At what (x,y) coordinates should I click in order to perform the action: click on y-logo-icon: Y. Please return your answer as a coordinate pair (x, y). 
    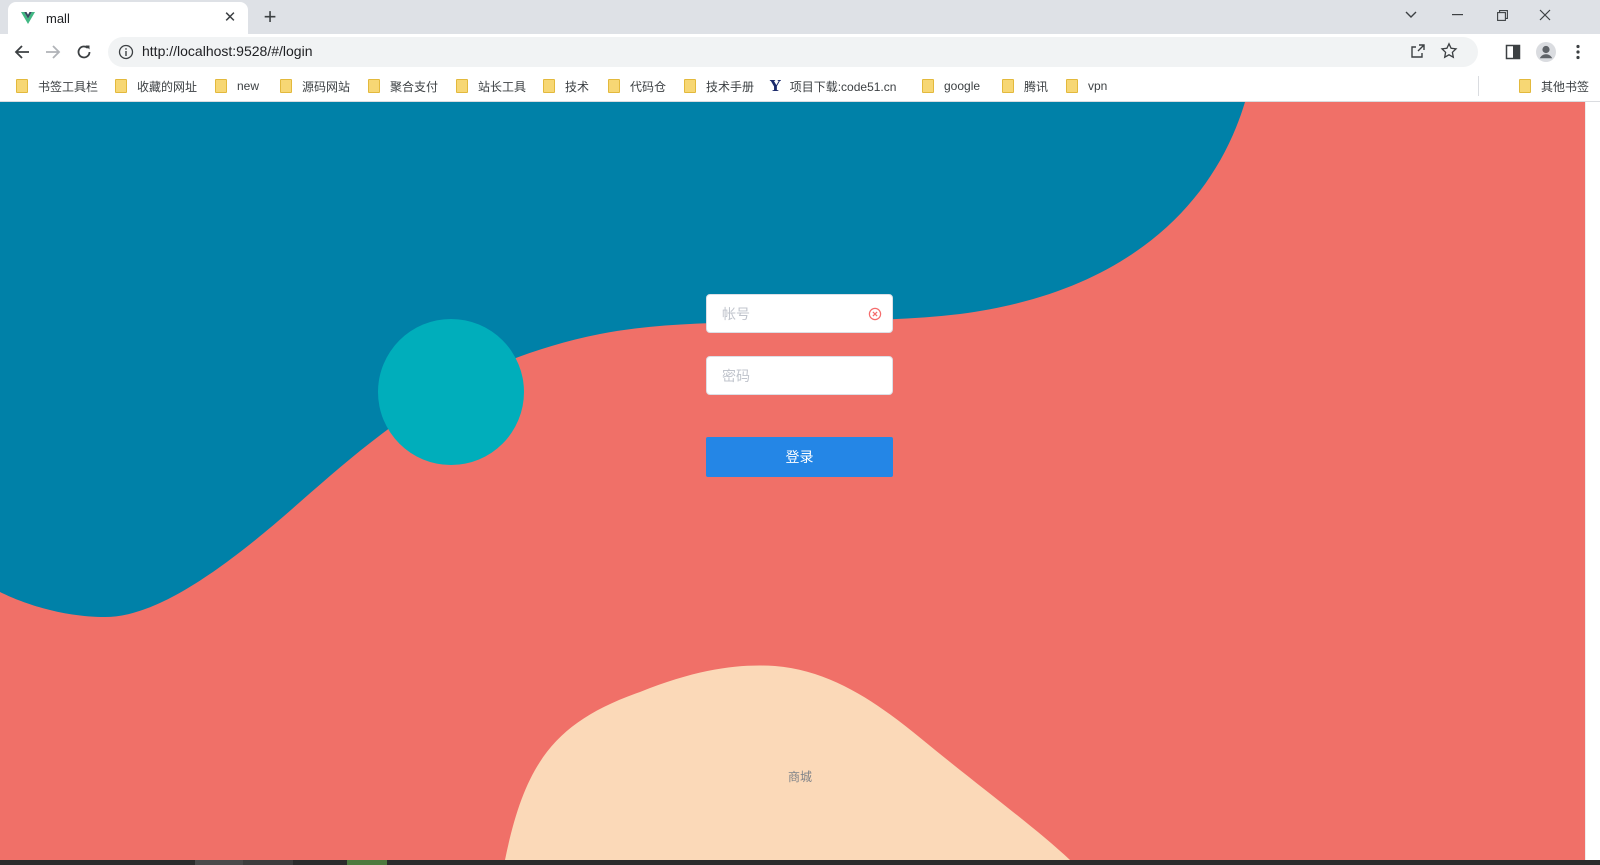
    Looking at the image, I should click on (775, 86).